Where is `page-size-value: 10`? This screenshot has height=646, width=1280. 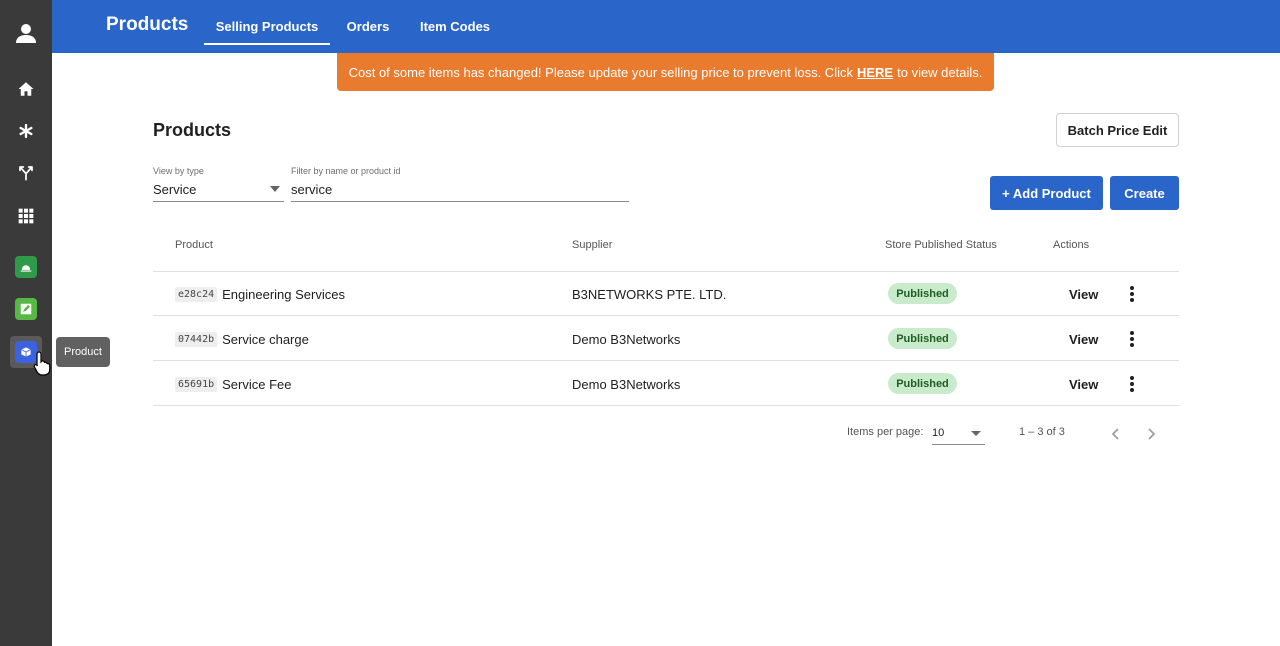
page-size-value: 10 is located at coordinates (938, 432).